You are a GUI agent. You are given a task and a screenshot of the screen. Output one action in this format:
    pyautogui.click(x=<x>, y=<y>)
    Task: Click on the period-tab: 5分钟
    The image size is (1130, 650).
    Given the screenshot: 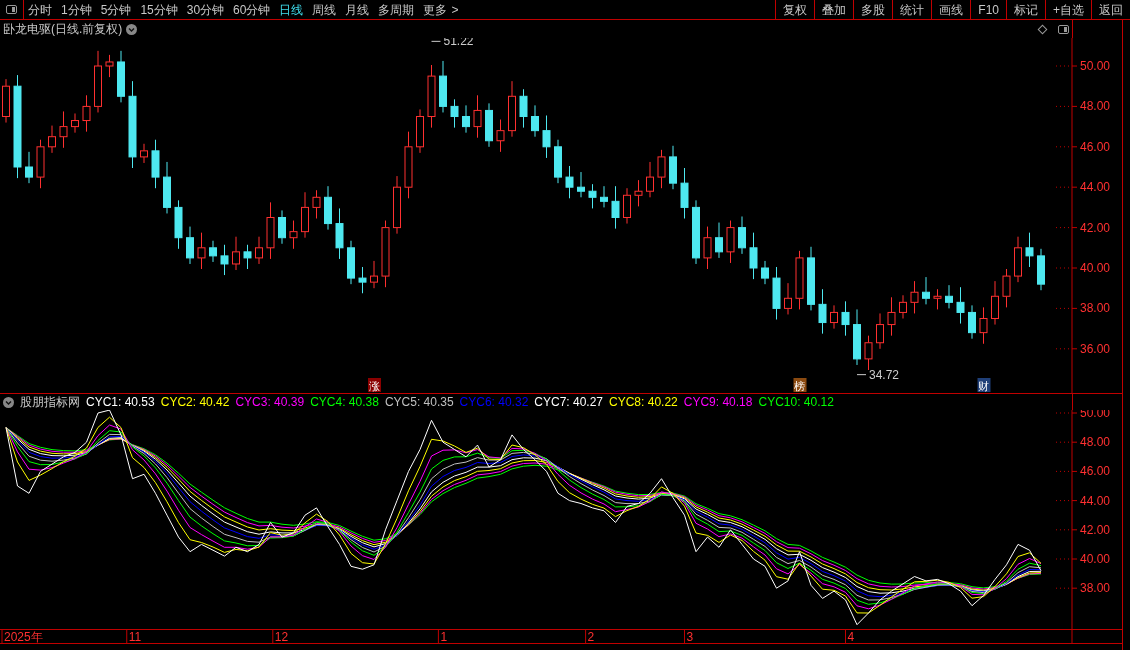 What is the action you would take?
    pyautogui.click(x=116, y=9)
    